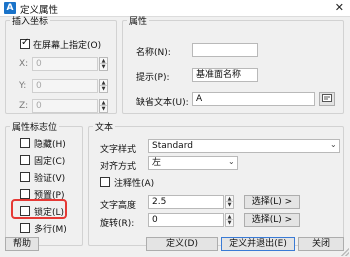 This screenshot has height=257, width=350. What do you see at coordinates (50, 162) in the screenshot?
I see `constant-label: 固定(C)` at bounding box center [50, 162].